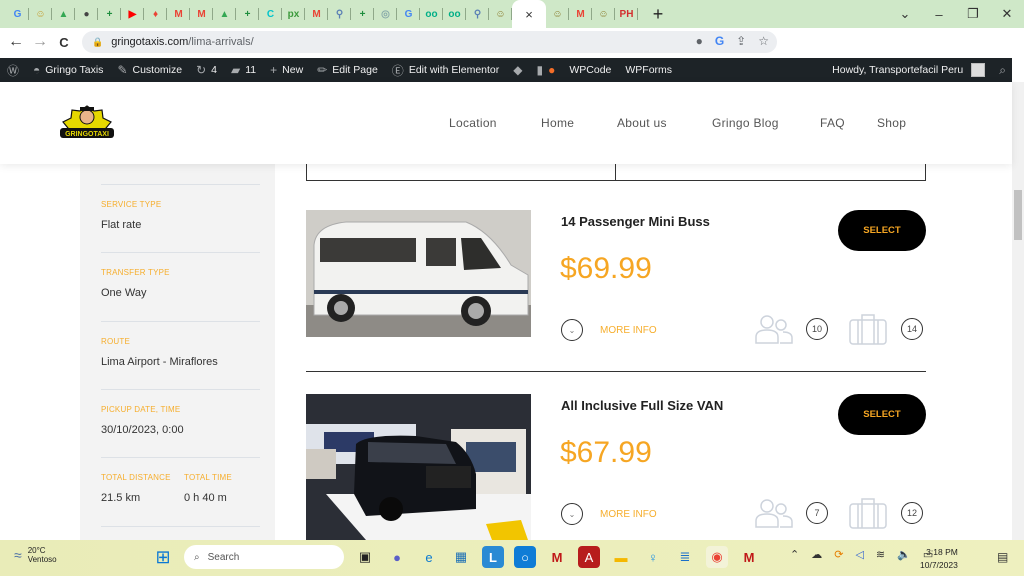 This screenshot has width=1024, height=576. I want to click on menu-item-faq: FAQ, so click(848, 123).